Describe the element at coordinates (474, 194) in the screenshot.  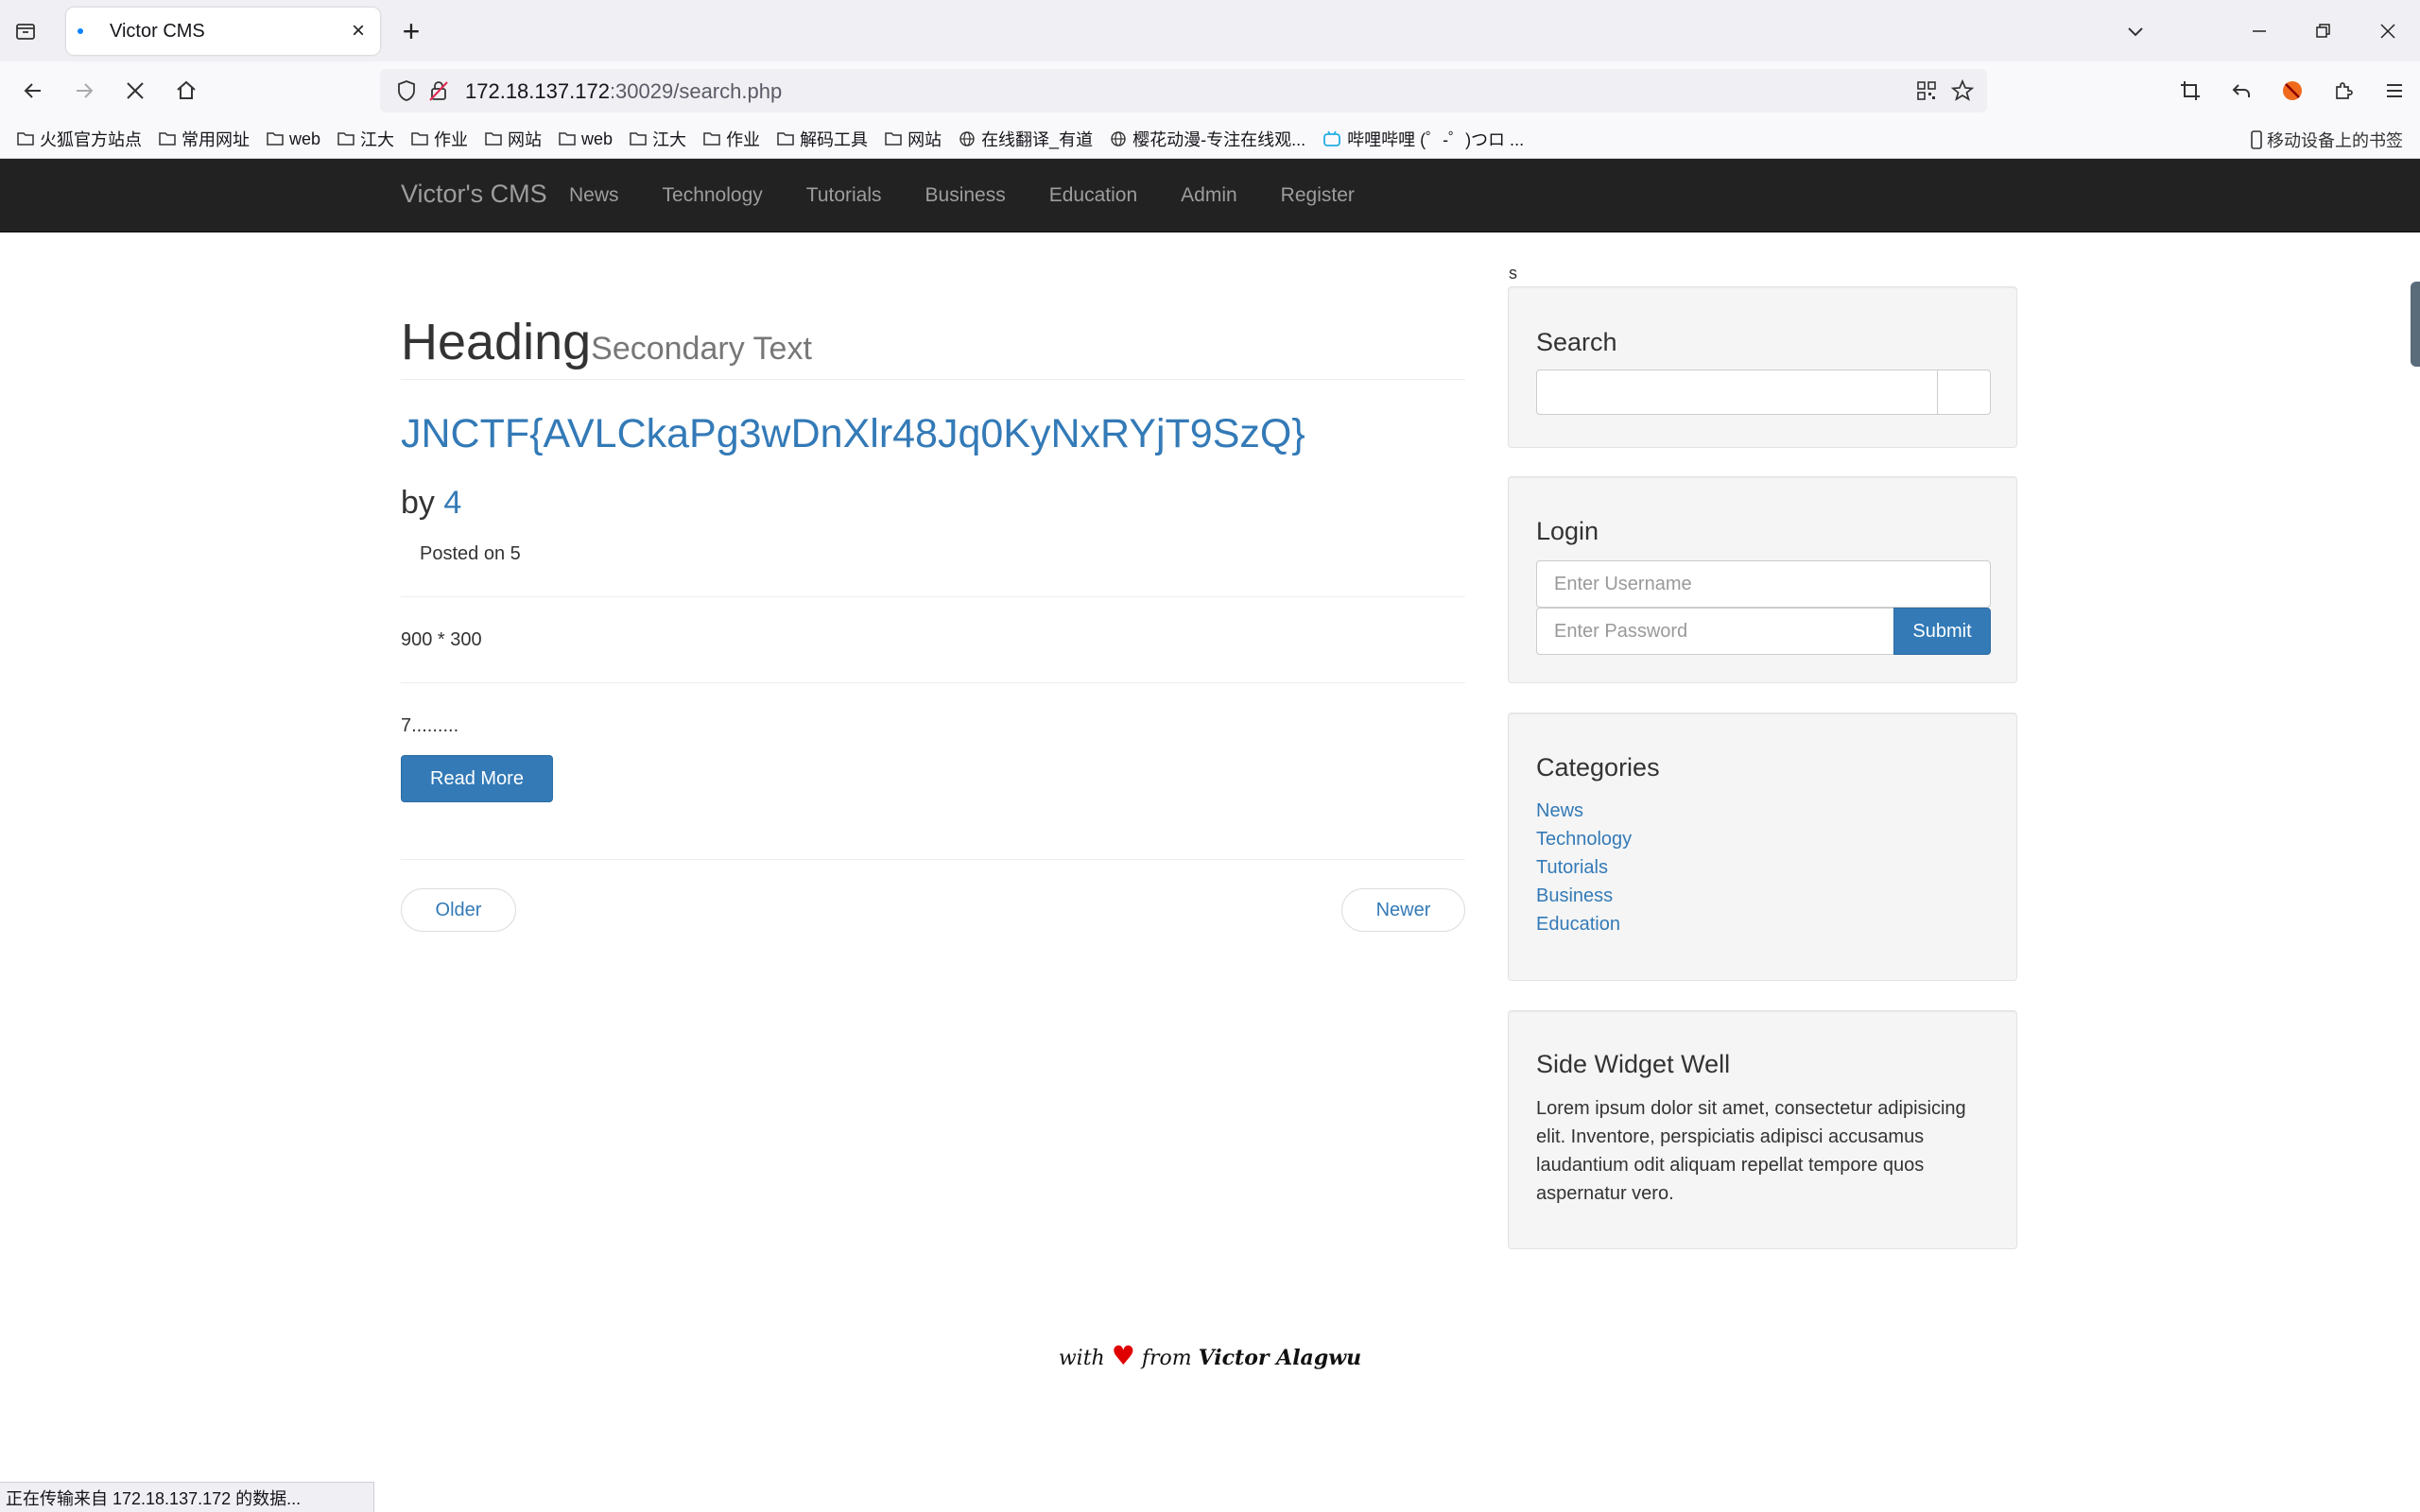
I see `site-brand: Victor's CMS` at that location.